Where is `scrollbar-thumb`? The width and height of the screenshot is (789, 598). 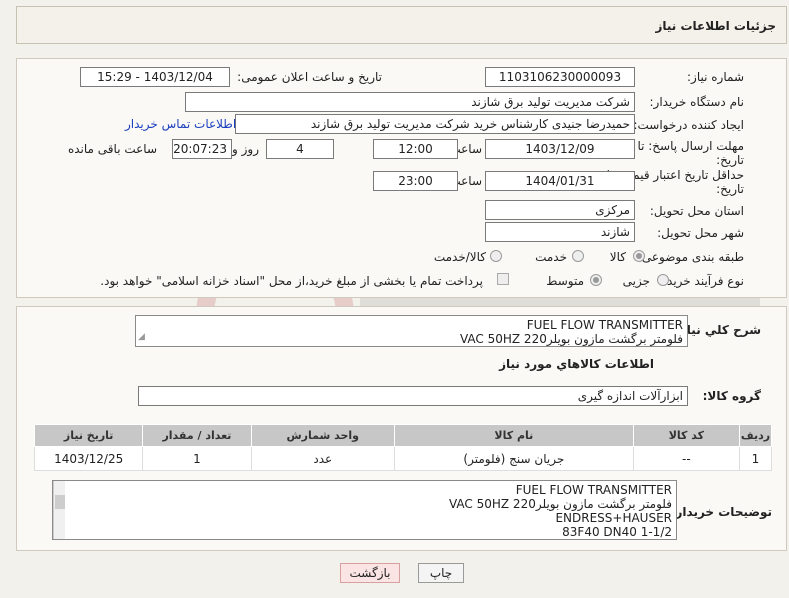 scrollbar-thumb is located at coordinates (60, 502).